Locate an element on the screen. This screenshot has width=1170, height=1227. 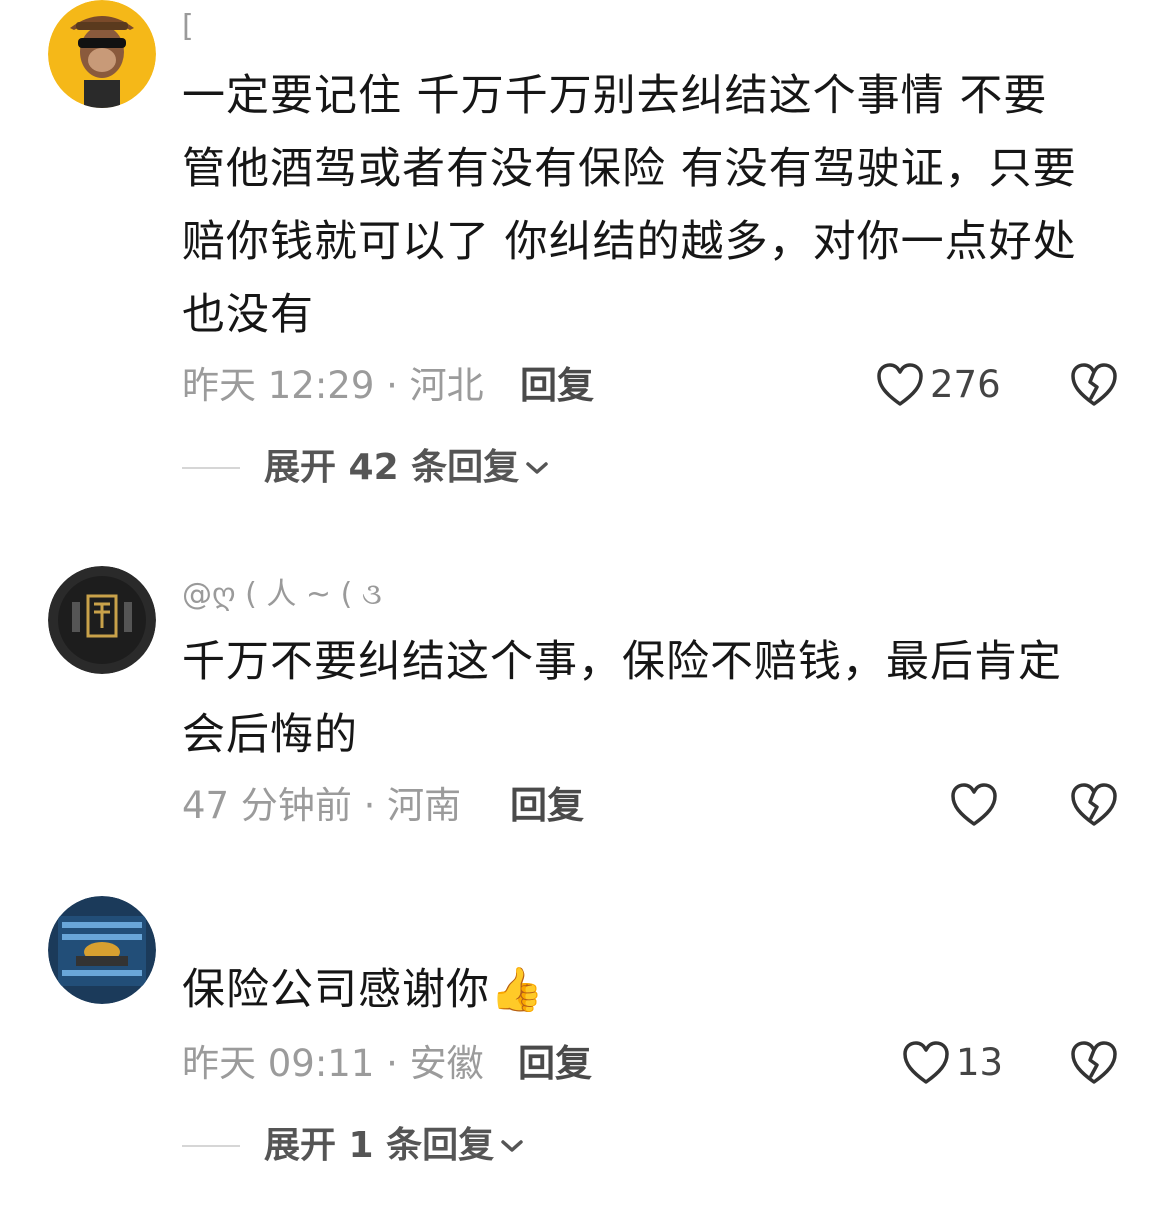
comment-text-content: 保险公司感谢你 is located at coordinates (336, 990).